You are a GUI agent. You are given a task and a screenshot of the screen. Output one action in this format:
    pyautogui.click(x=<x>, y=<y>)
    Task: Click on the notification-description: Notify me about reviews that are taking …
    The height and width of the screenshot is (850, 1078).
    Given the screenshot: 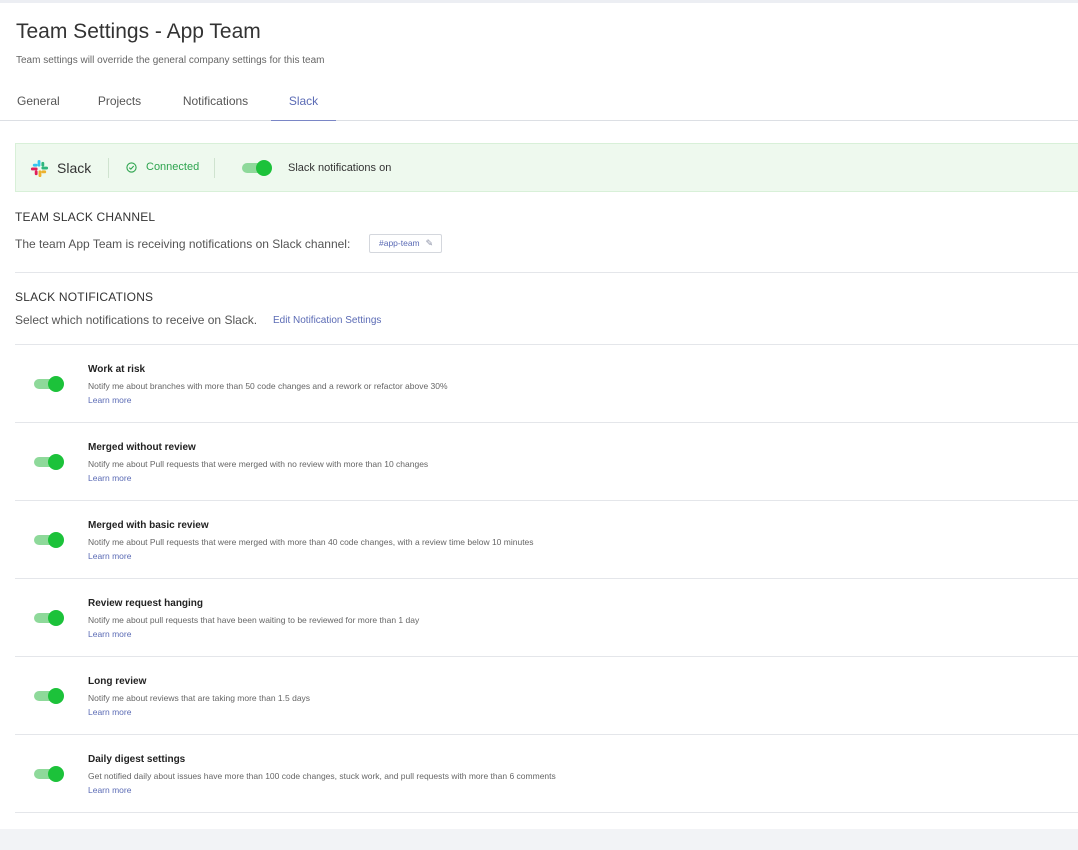 What is the action you would take?
    pyautogui.click(x=199, y=698)
    